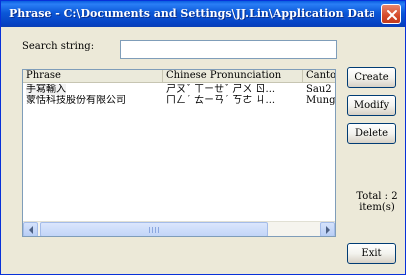 This screenshot has width=406, height=275. I want to click on grip-icon, so click(155, 230).